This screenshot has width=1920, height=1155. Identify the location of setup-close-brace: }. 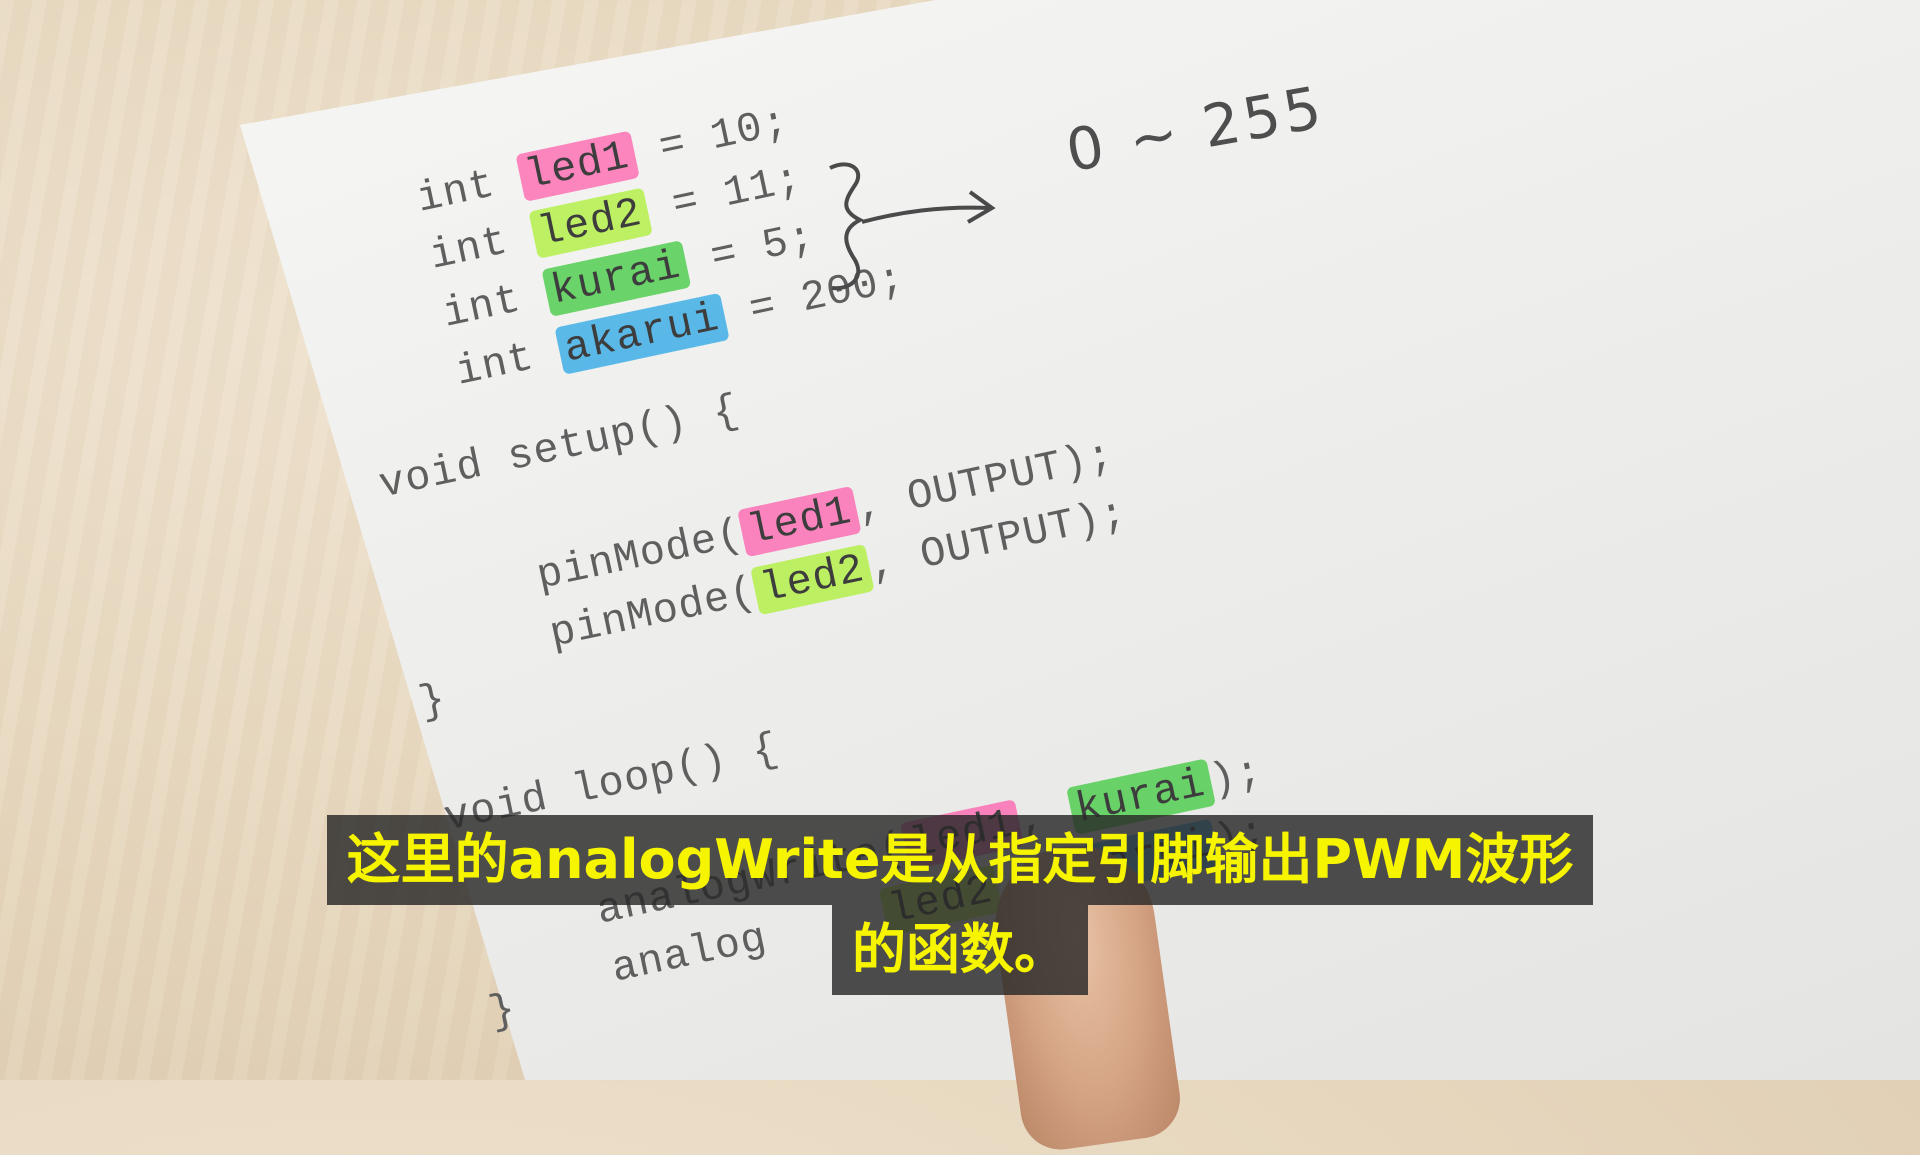
(433, 701).